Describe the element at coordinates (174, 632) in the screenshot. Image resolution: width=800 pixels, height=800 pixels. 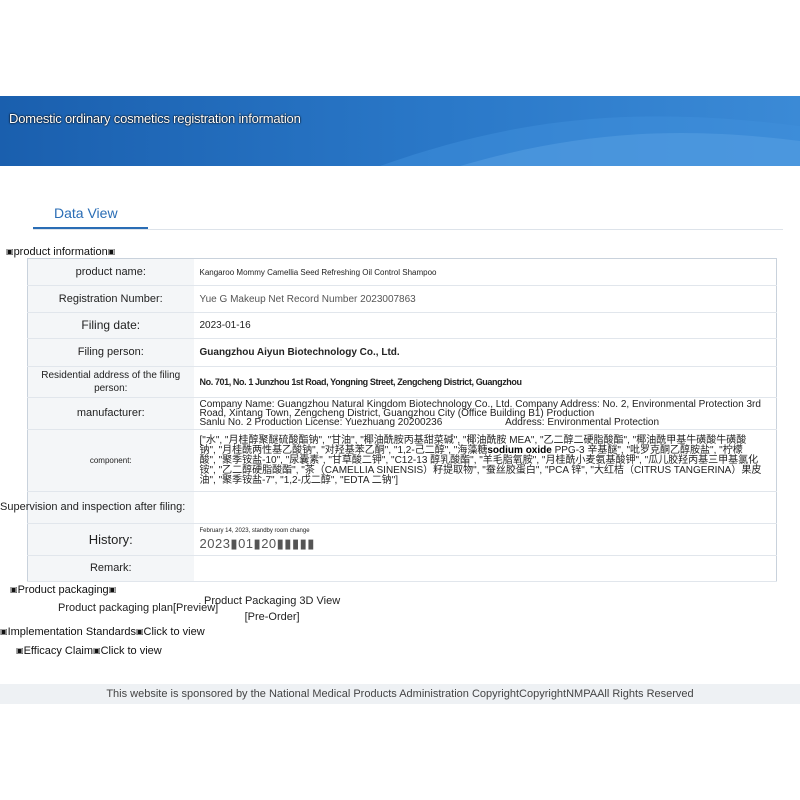
I see `implementation-standards-view-link: Click to view` at that location.